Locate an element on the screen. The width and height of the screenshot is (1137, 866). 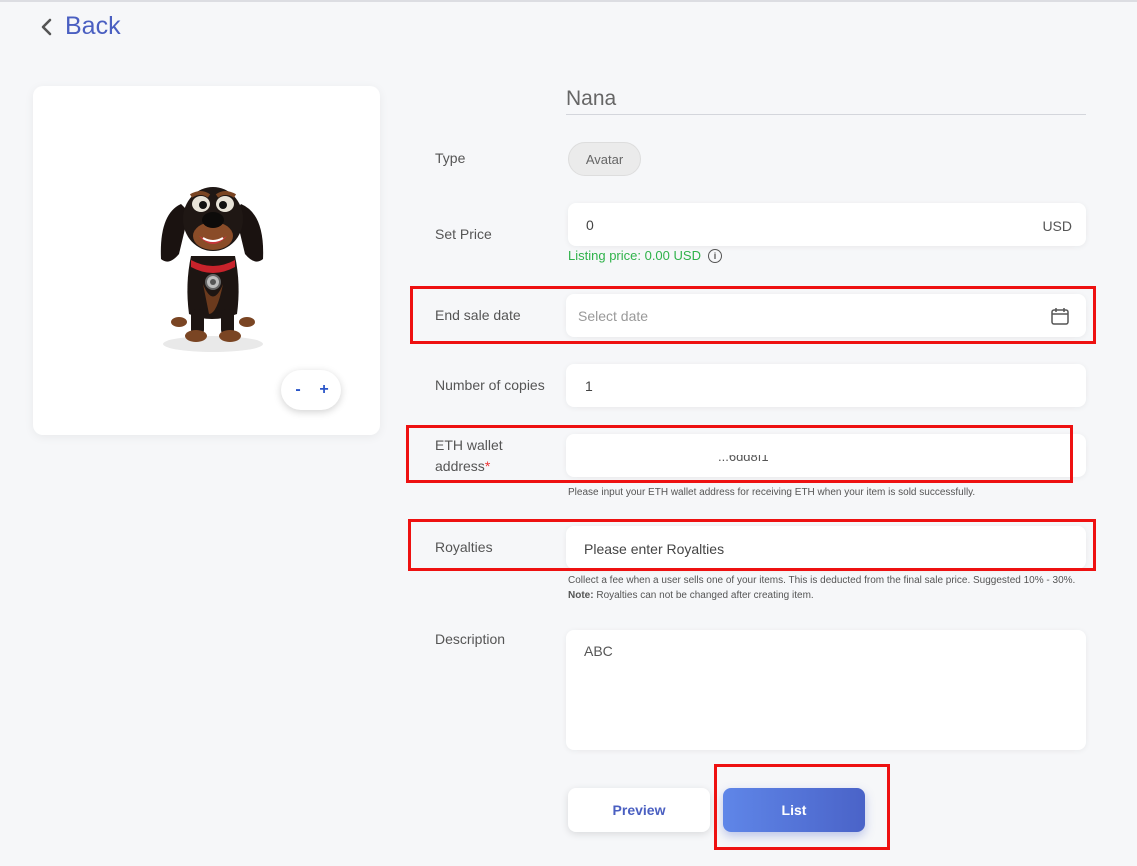
back-button: Back is located at coordinates (79, 26).